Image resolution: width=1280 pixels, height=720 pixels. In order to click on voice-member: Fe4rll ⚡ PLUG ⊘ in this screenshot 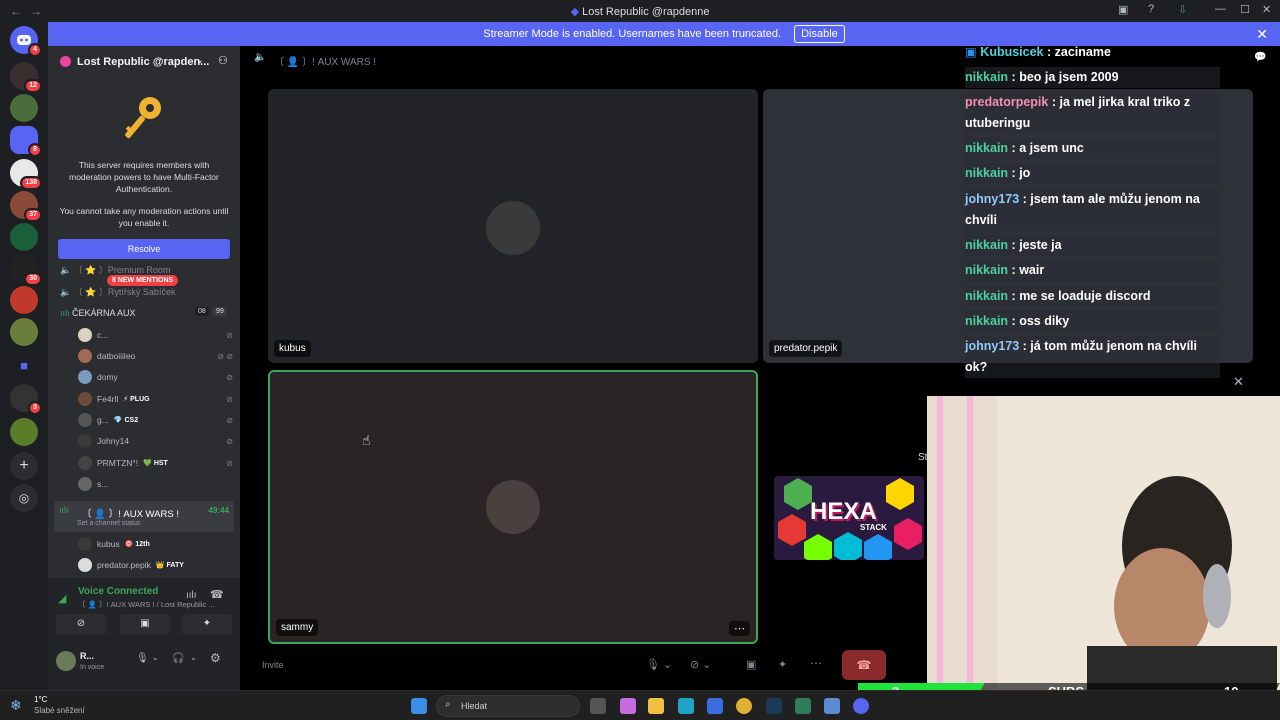, I will do `click(155, 399)`.